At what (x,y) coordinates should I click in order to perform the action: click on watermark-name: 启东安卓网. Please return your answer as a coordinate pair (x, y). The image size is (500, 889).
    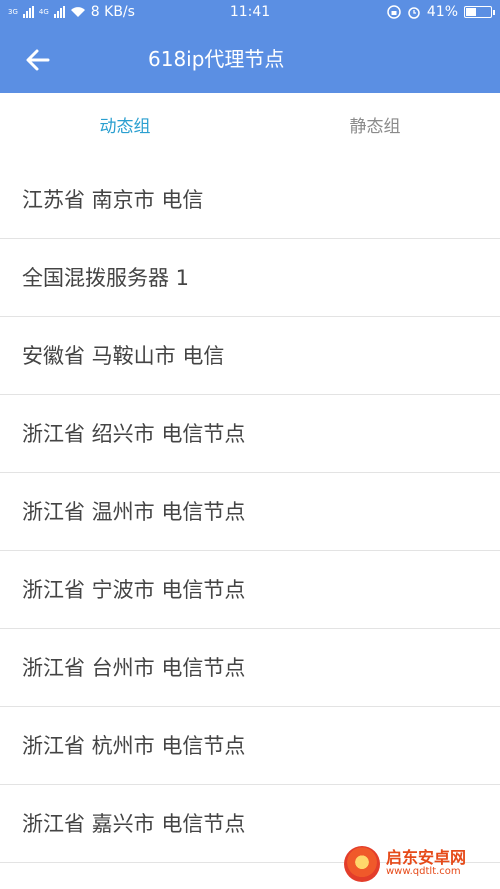
    Looking at the image, I should click on (426, 858).